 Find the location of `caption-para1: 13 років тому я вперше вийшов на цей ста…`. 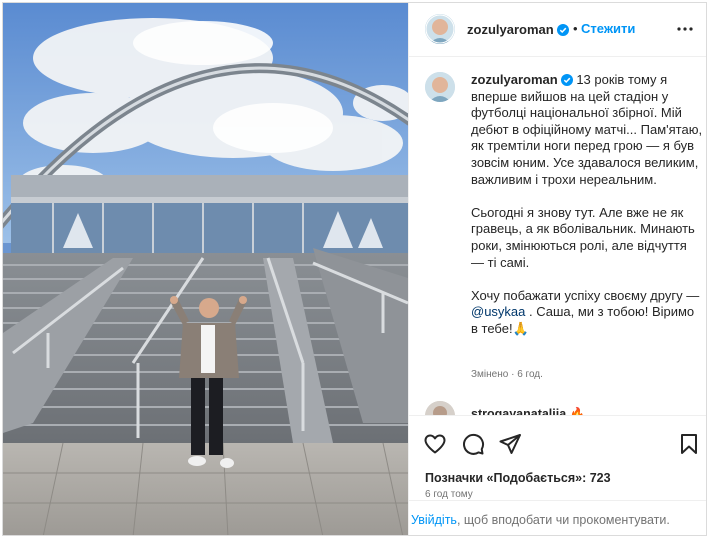

caption-para1: 13 років тому я вперше вийшов на цей ста… is located at coordinates (587, 129).